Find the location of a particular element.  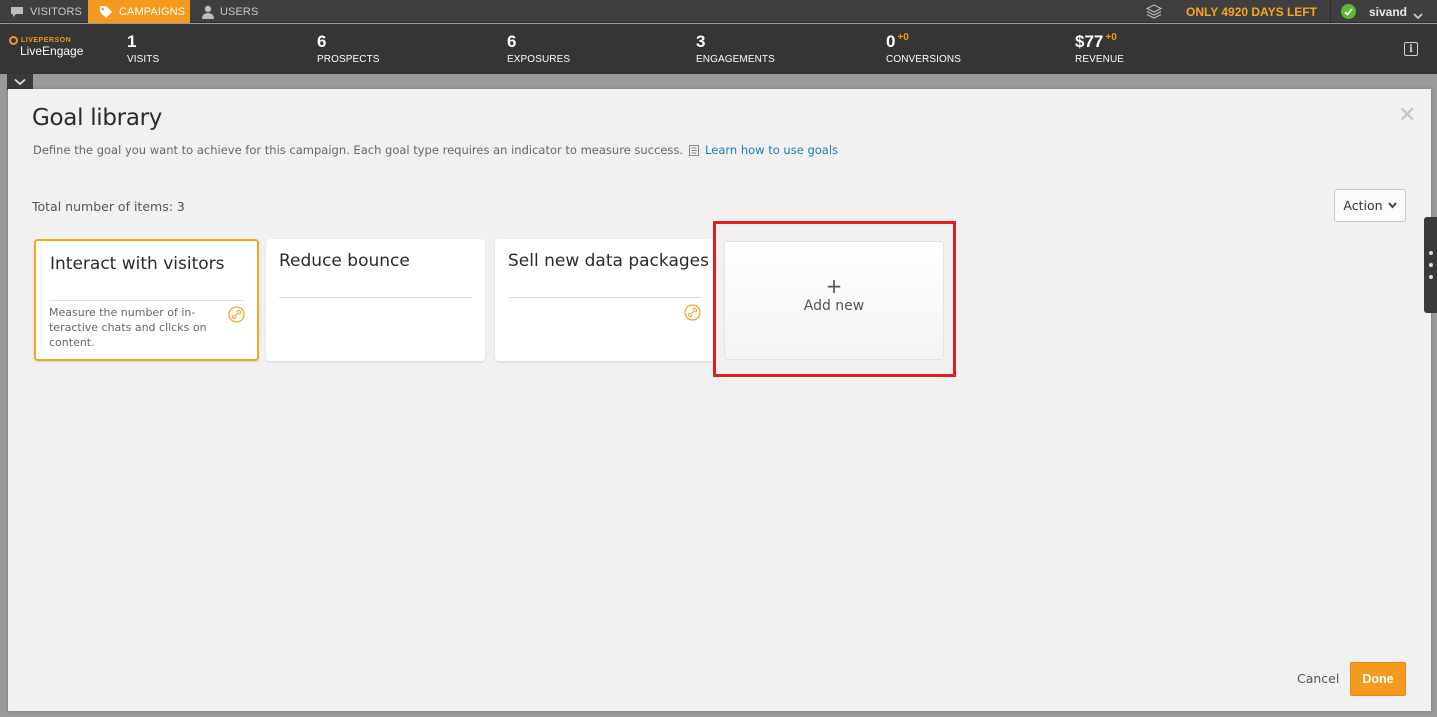

side-panel-handle is located at coordinates (1430, 265).